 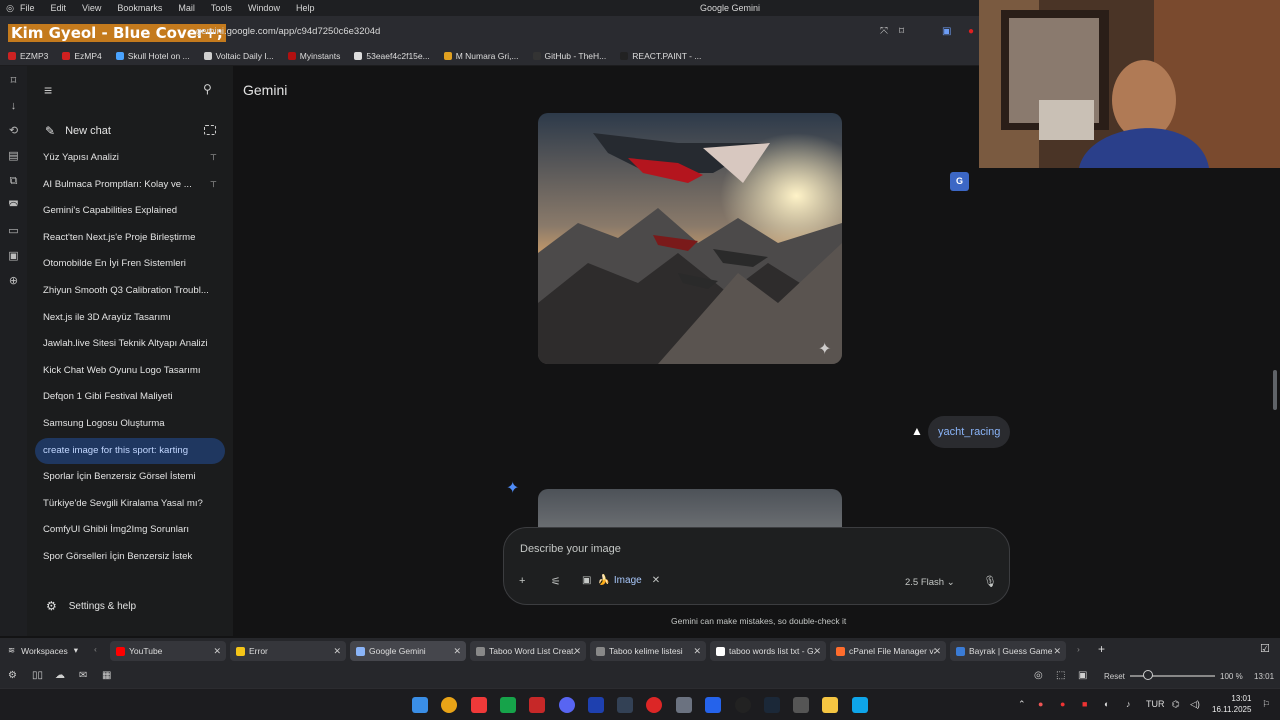 What do you see at coordinates (130, 557) in the screenshot?
I see `recent-chat-item: Spor Görselleri İçin Benzersiz İstek` at bounding box center [130, 557].